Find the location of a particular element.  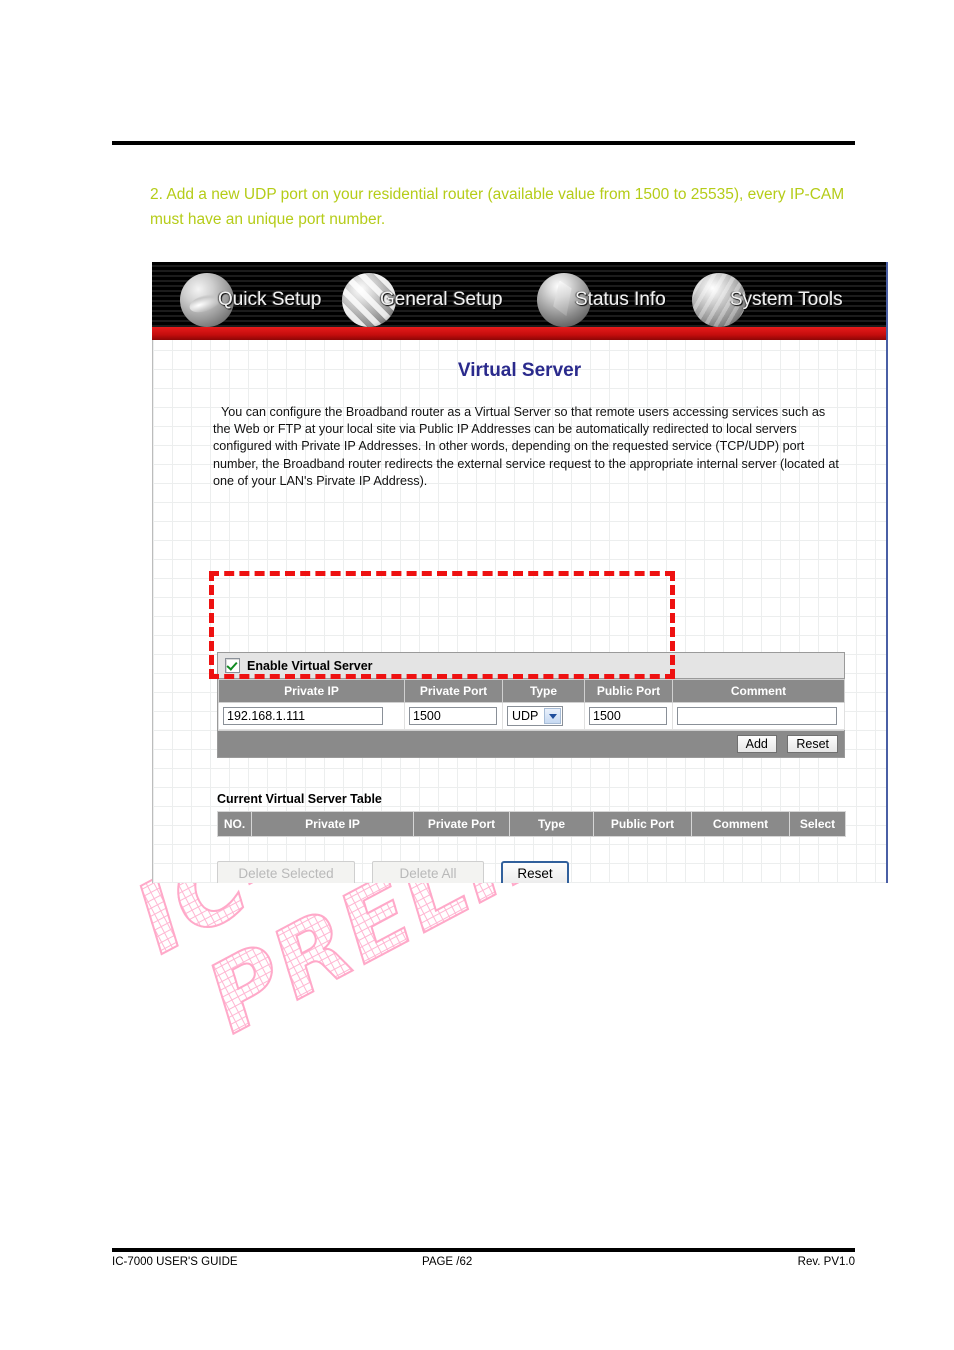

footer-revision: Rev. PV1.0 is located at coordinates (826, 1262).